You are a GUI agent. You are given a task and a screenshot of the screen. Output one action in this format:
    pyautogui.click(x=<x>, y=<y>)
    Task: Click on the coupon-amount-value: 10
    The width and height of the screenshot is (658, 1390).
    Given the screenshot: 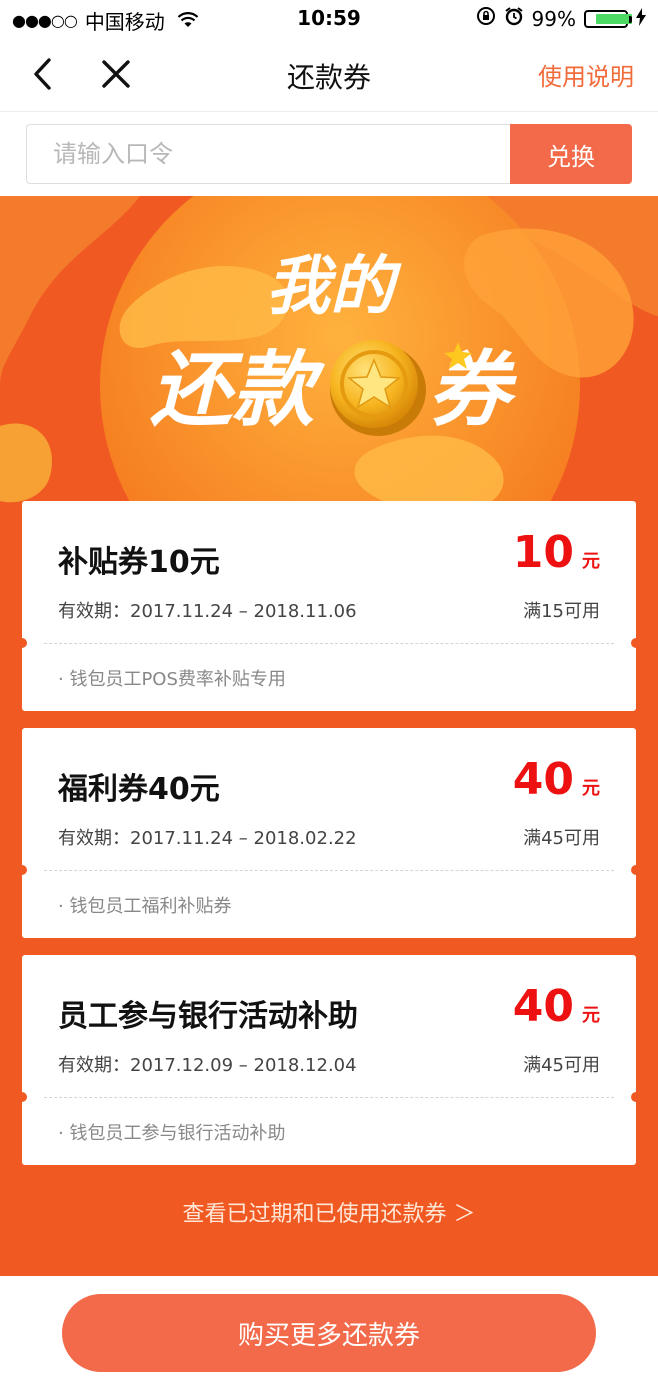 What is the action you would take?
    pyautogui.click(x=543, y=552)
    